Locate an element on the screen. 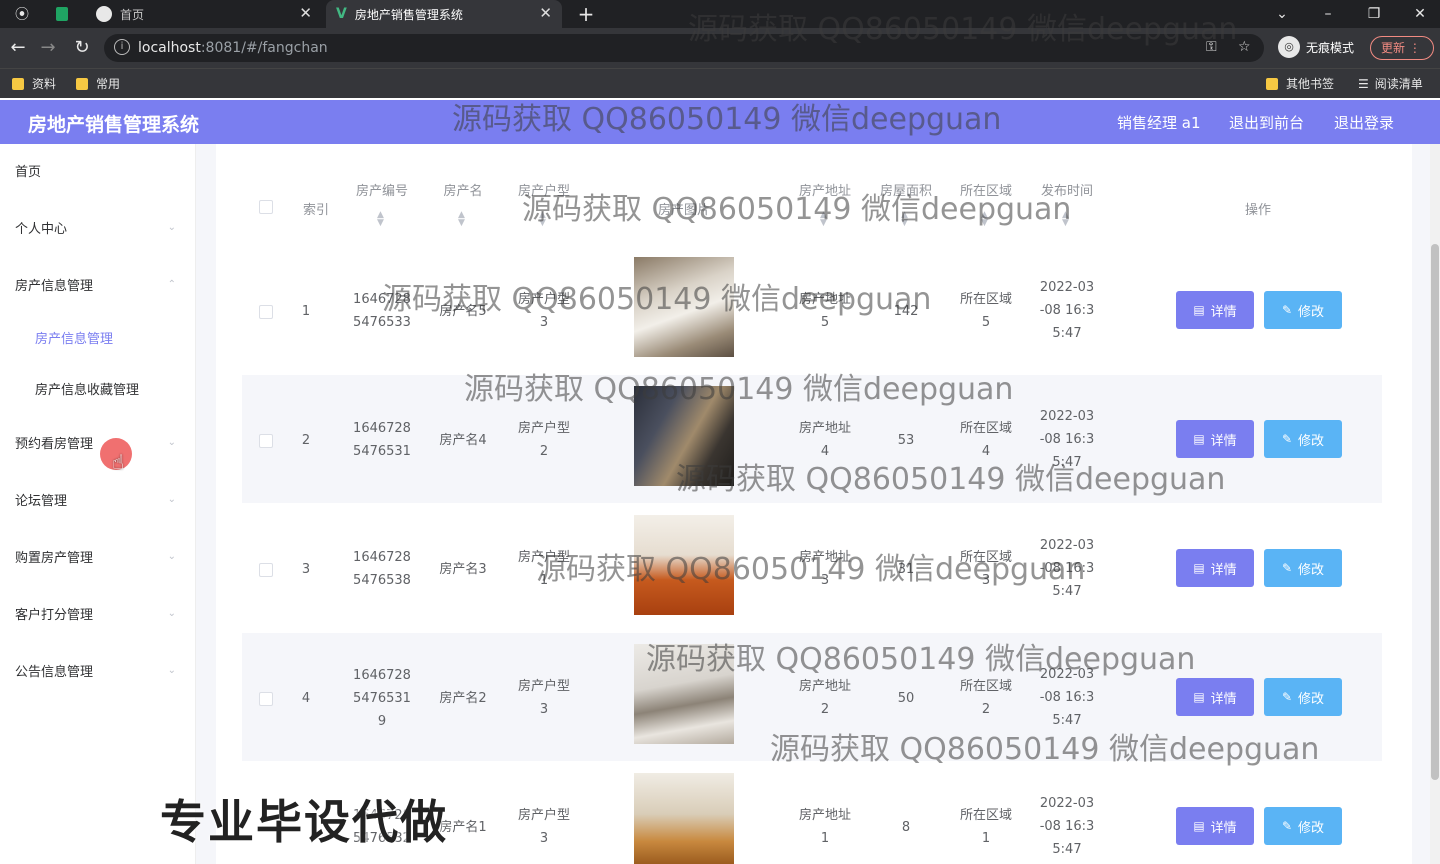  row-index: 1 is located at coordinates (306, 311).